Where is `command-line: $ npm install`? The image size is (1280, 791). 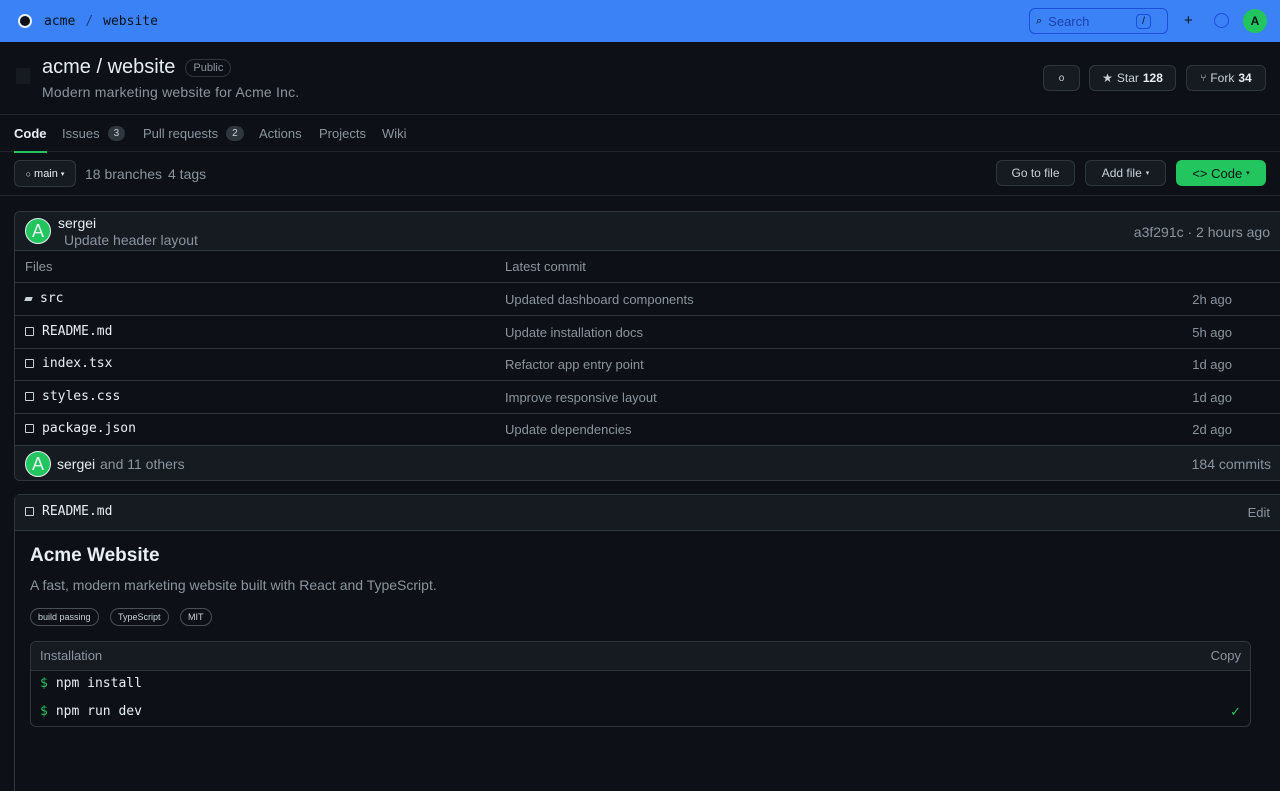
command-line: $ npm install is located at coordinates (91, 683).